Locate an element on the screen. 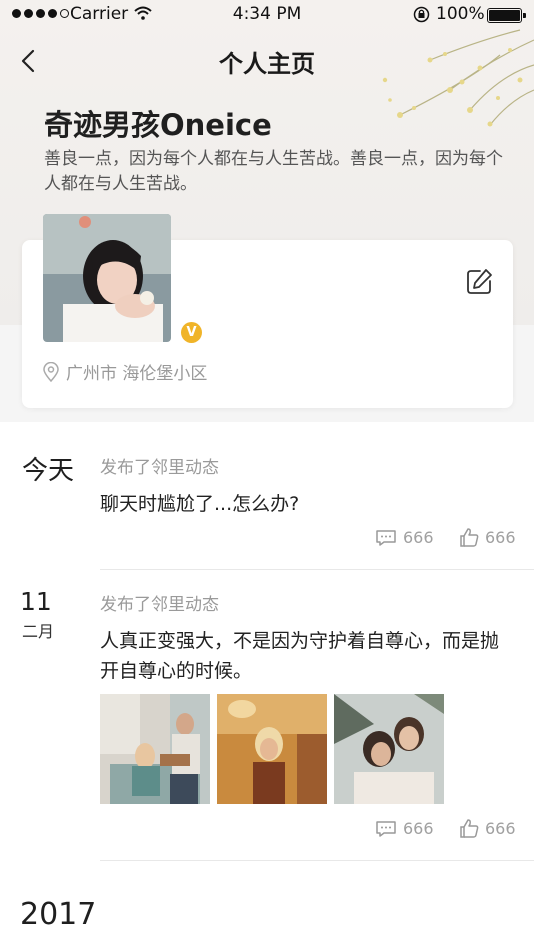 Image resolution: width=534 pixels, height=950 pixels. location-text: 广州市 海伦堡小区 is located at coordinates (137, 374).